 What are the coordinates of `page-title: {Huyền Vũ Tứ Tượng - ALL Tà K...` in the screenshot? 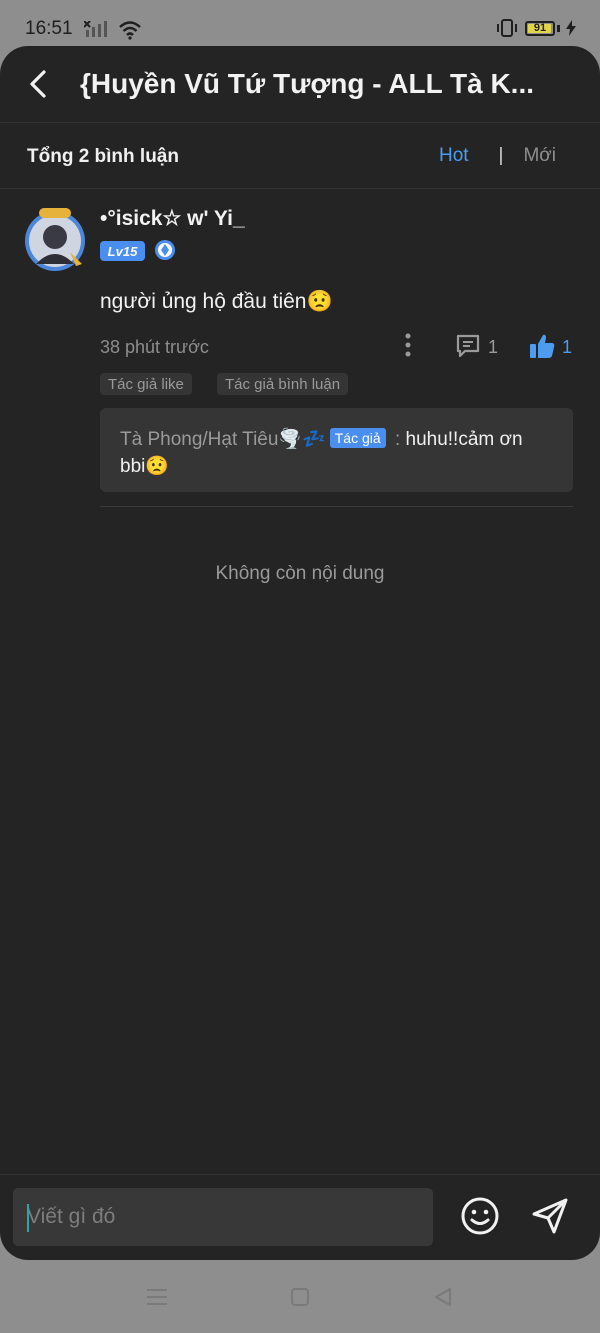 It's located at (307, 83).